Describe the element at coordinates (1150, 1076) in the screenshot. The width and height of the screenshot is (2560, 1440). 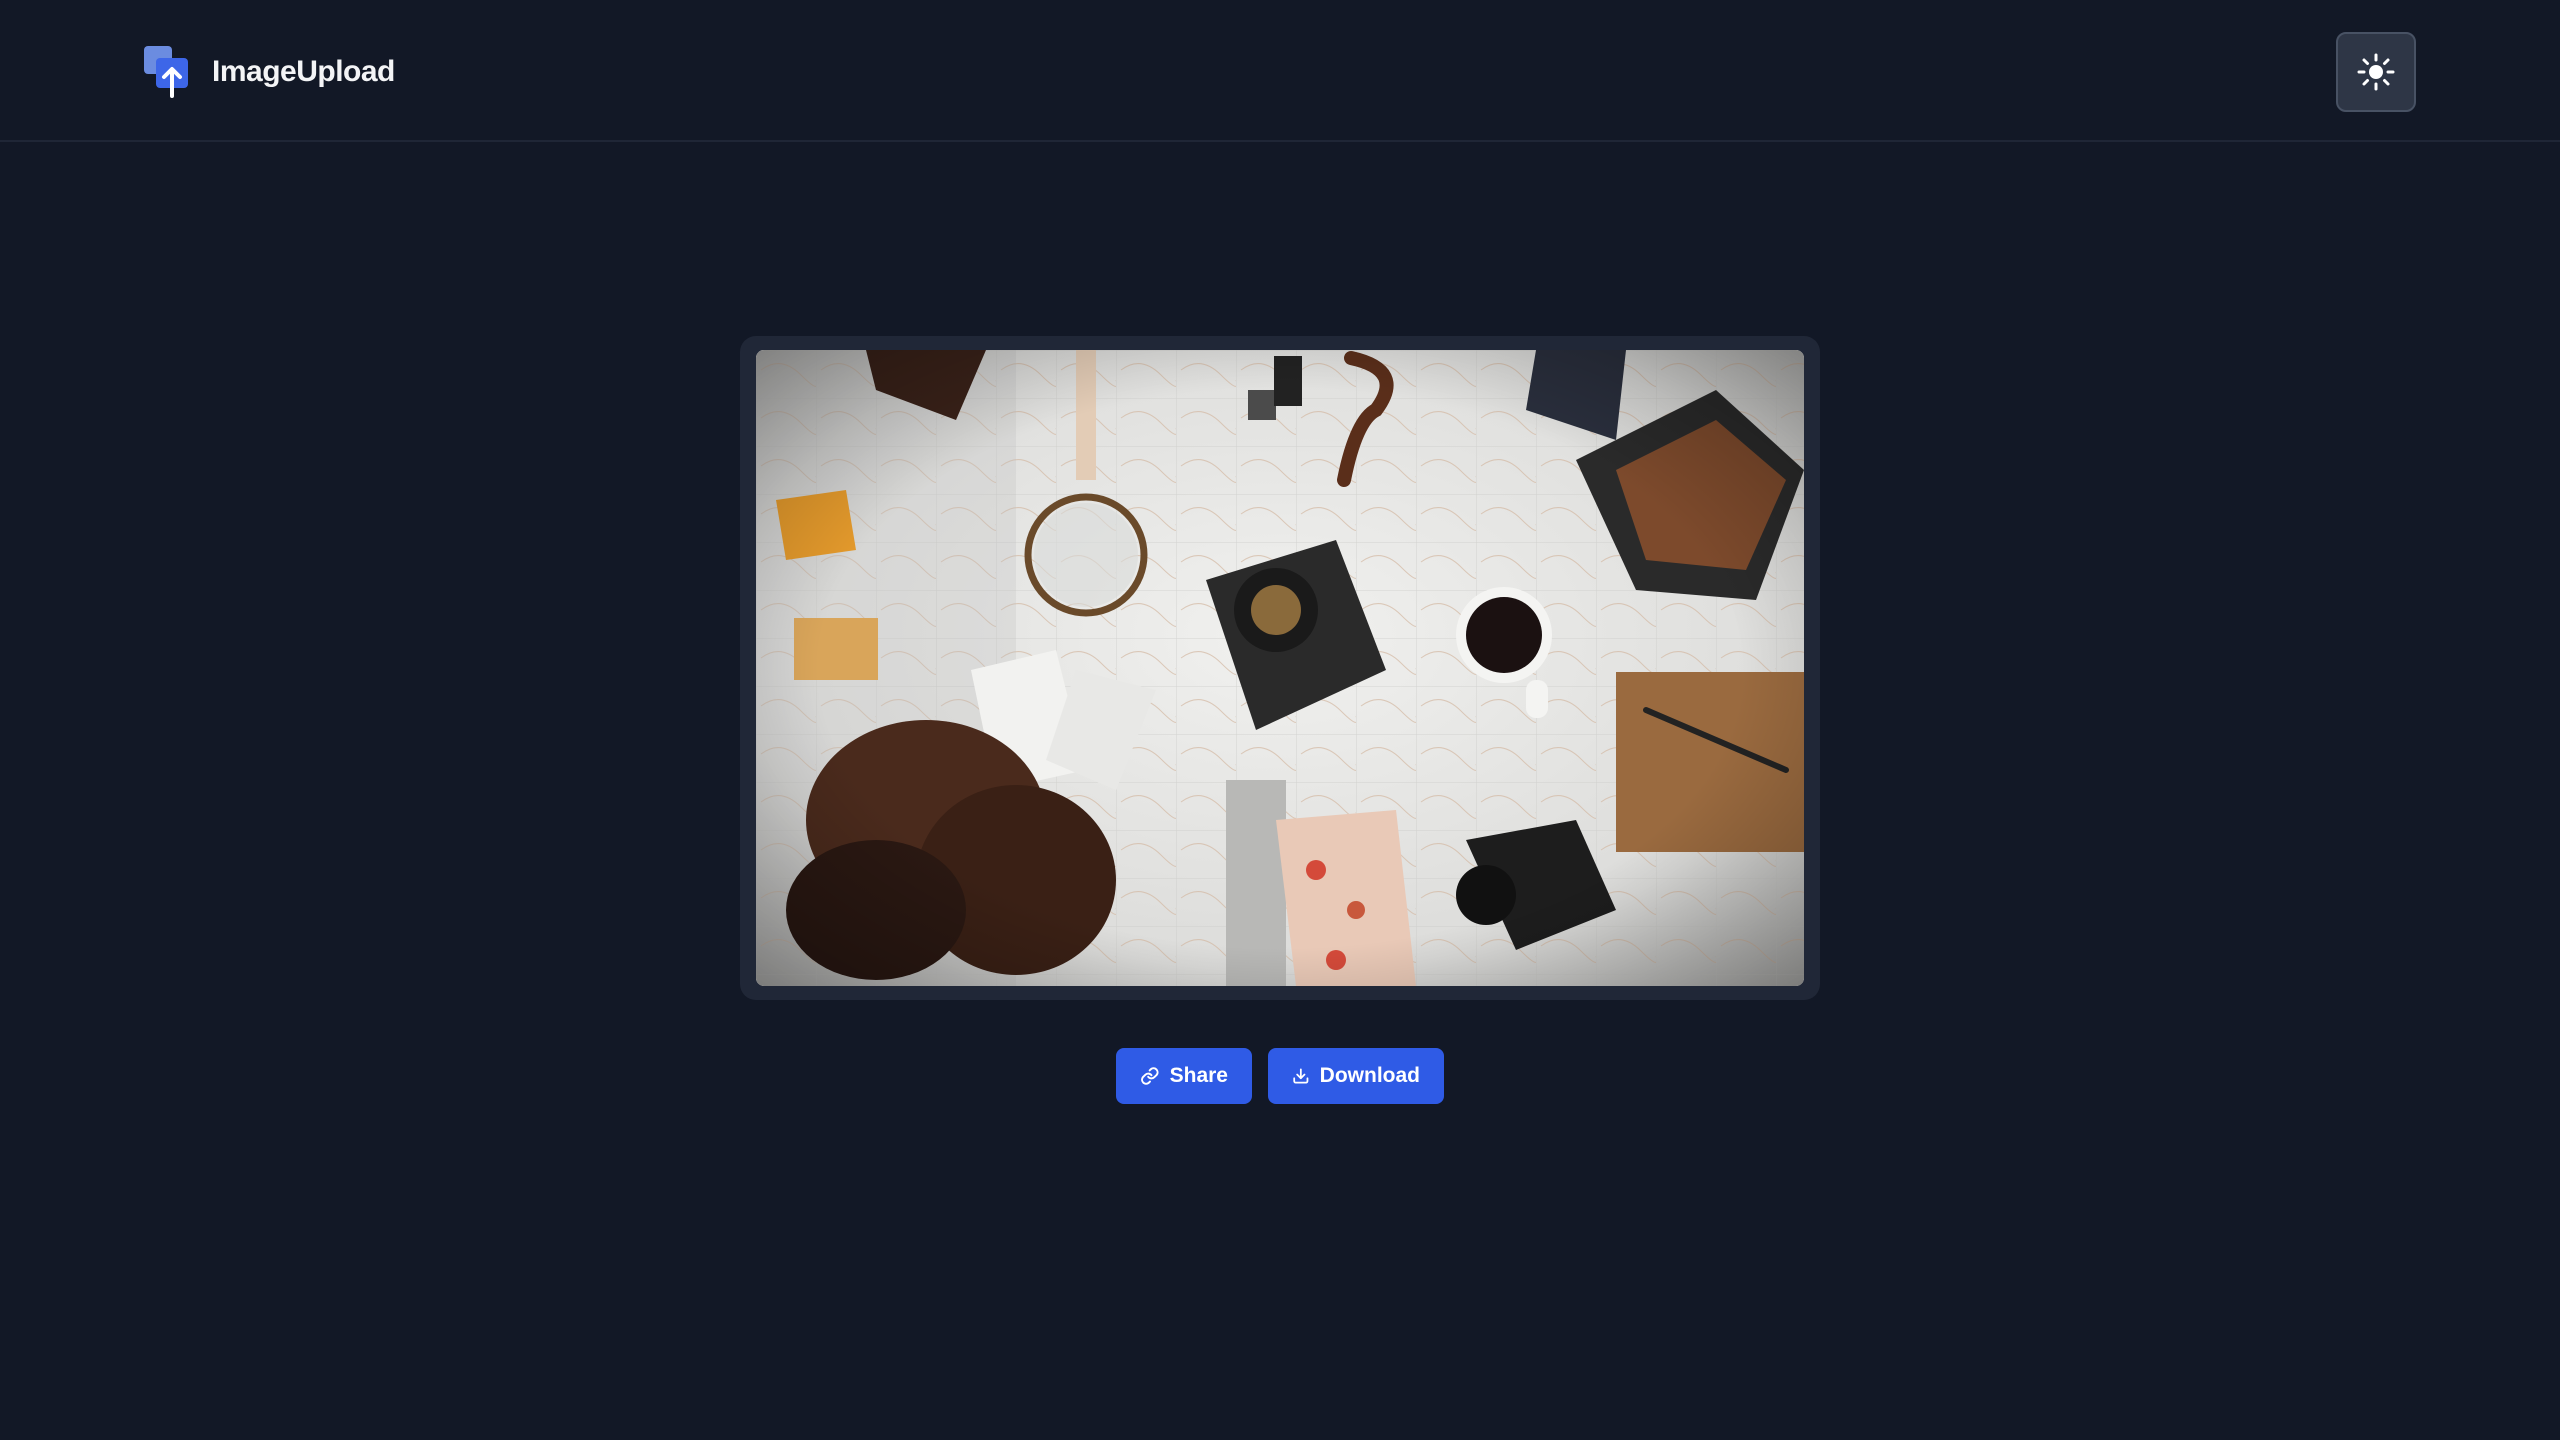
I see `link-icon` at that location.